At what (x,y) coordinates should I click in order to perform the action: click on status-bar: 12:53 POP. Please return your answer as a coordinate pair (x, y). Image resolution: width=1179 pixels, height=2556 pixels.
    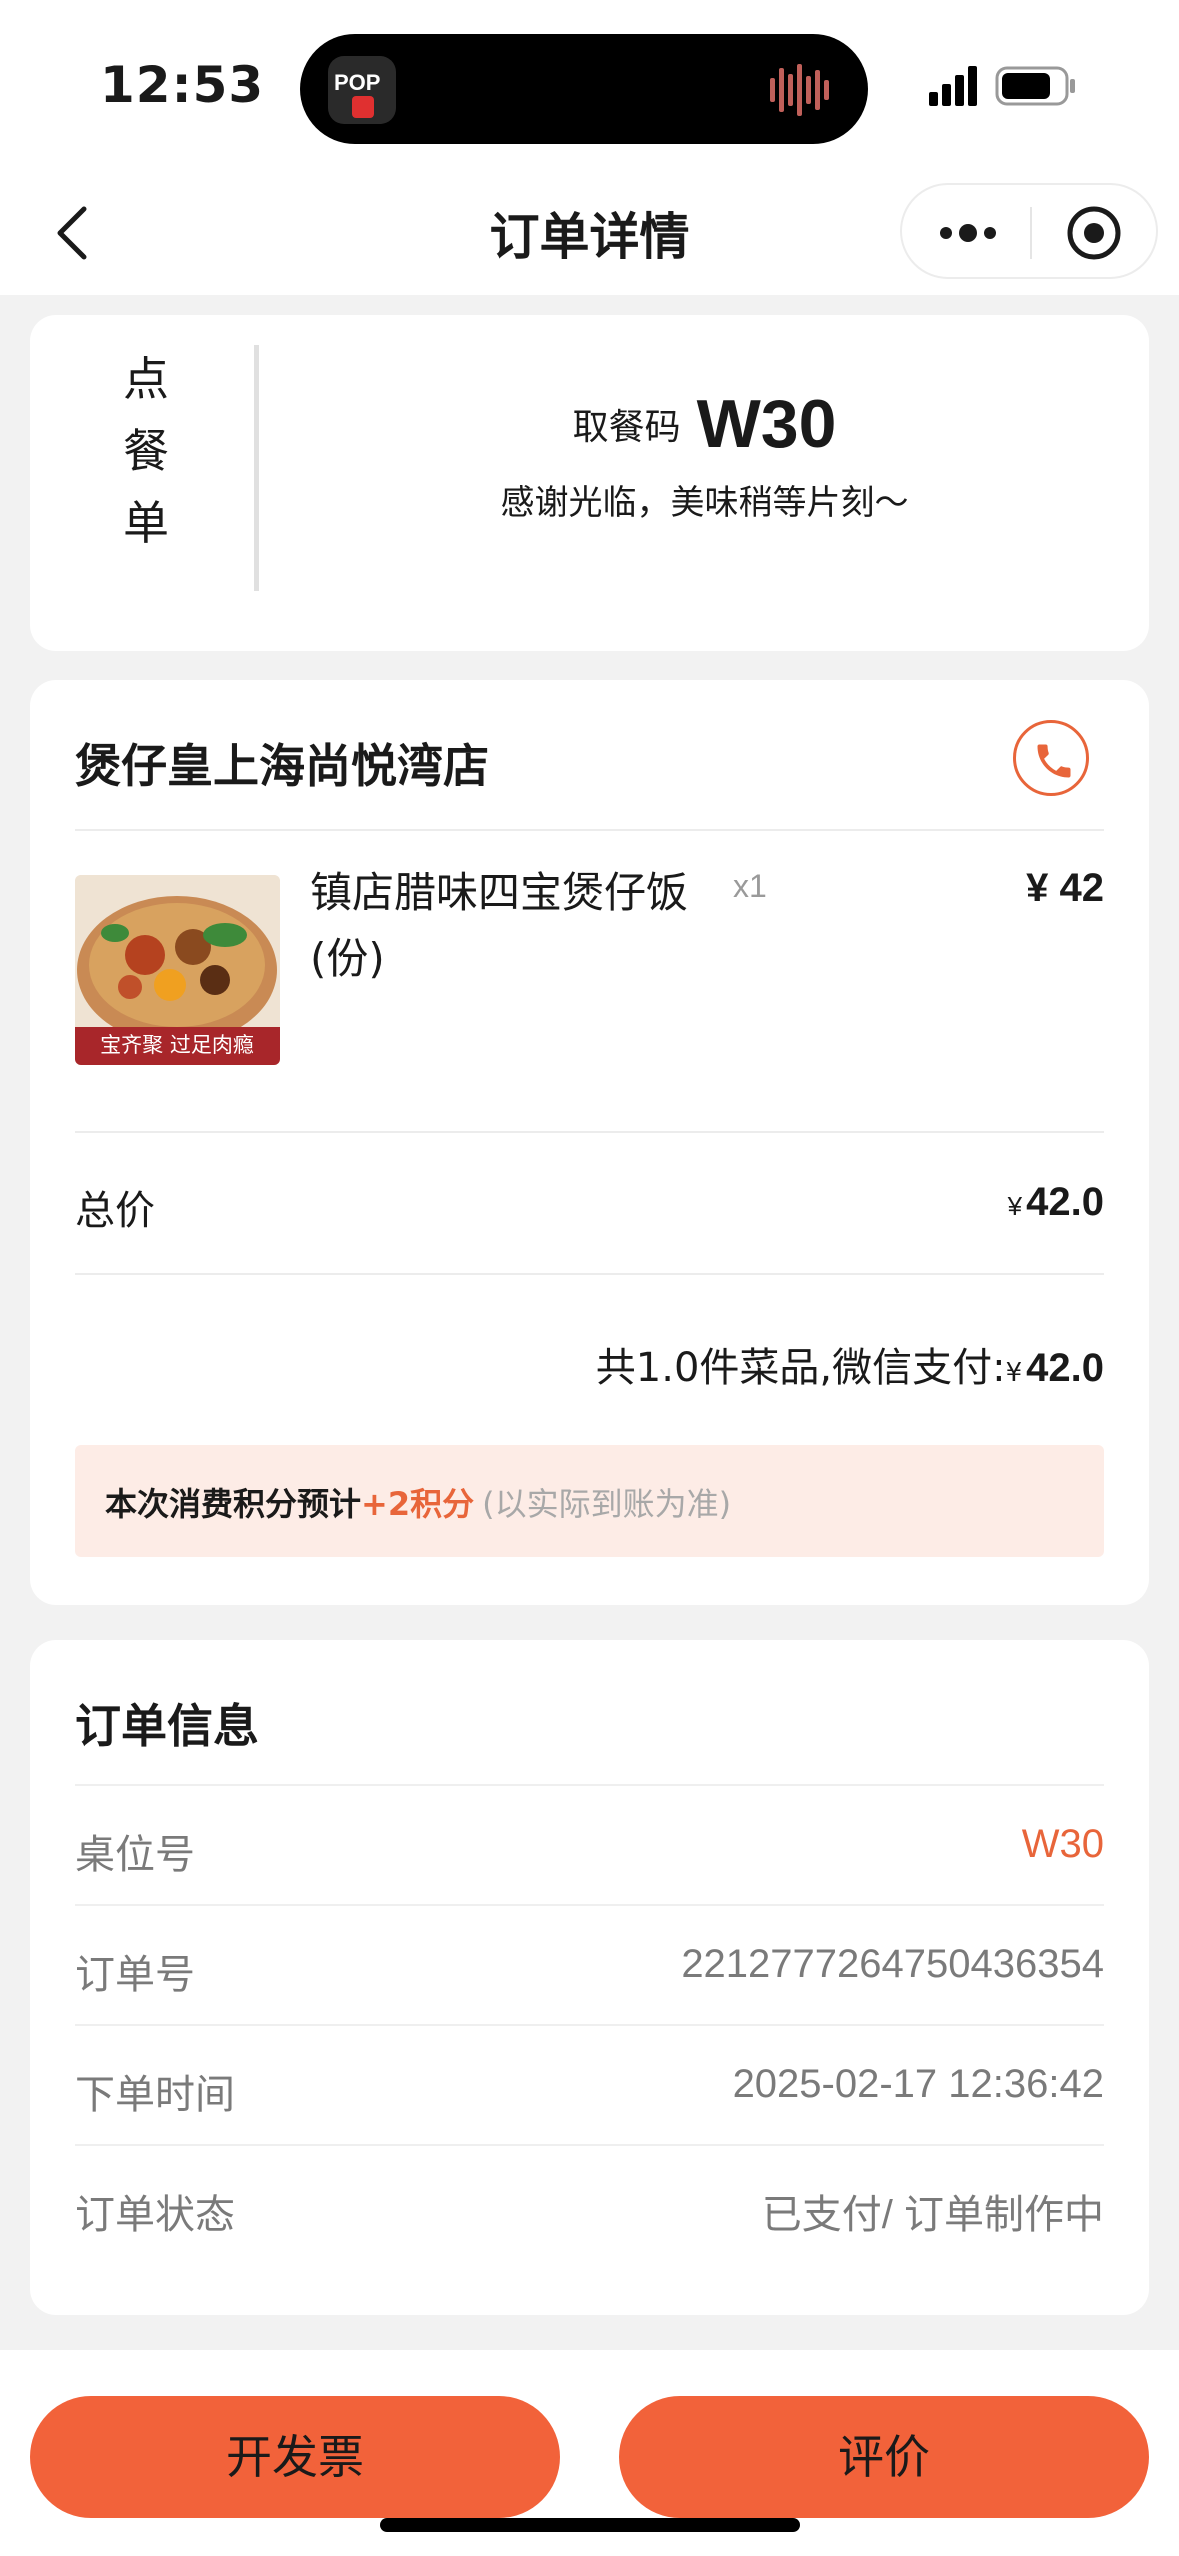
    Looking at the image, I should click on (589, 87).